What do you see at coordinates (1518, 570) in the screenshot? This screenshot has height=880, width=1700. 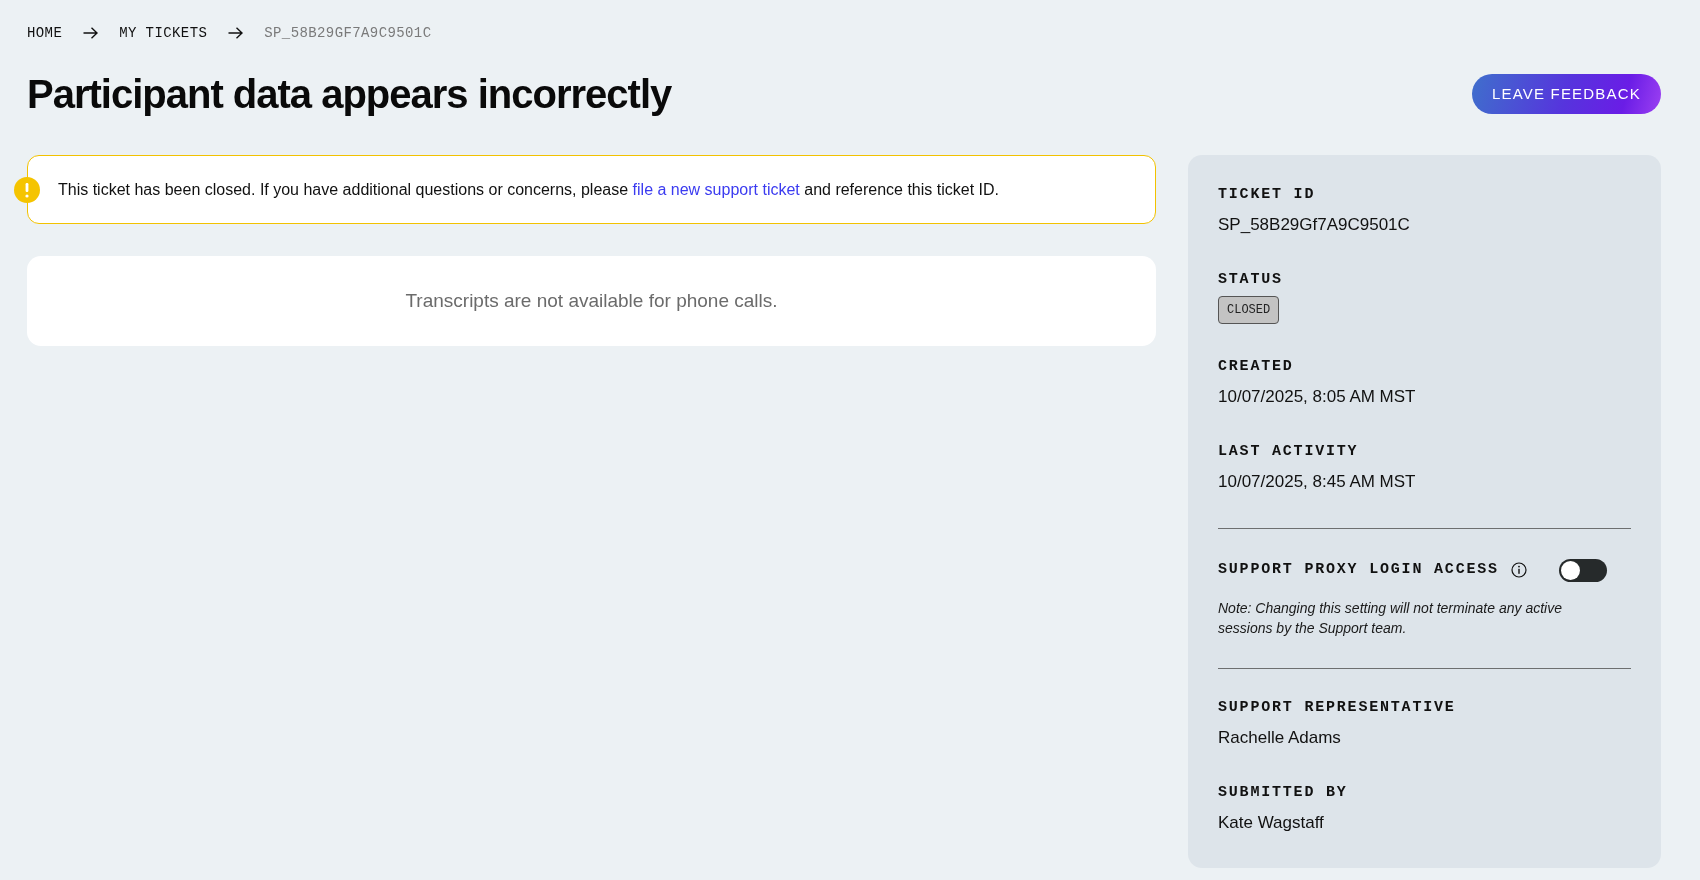 I see `info-icon` at bounding box center [1518, 570].